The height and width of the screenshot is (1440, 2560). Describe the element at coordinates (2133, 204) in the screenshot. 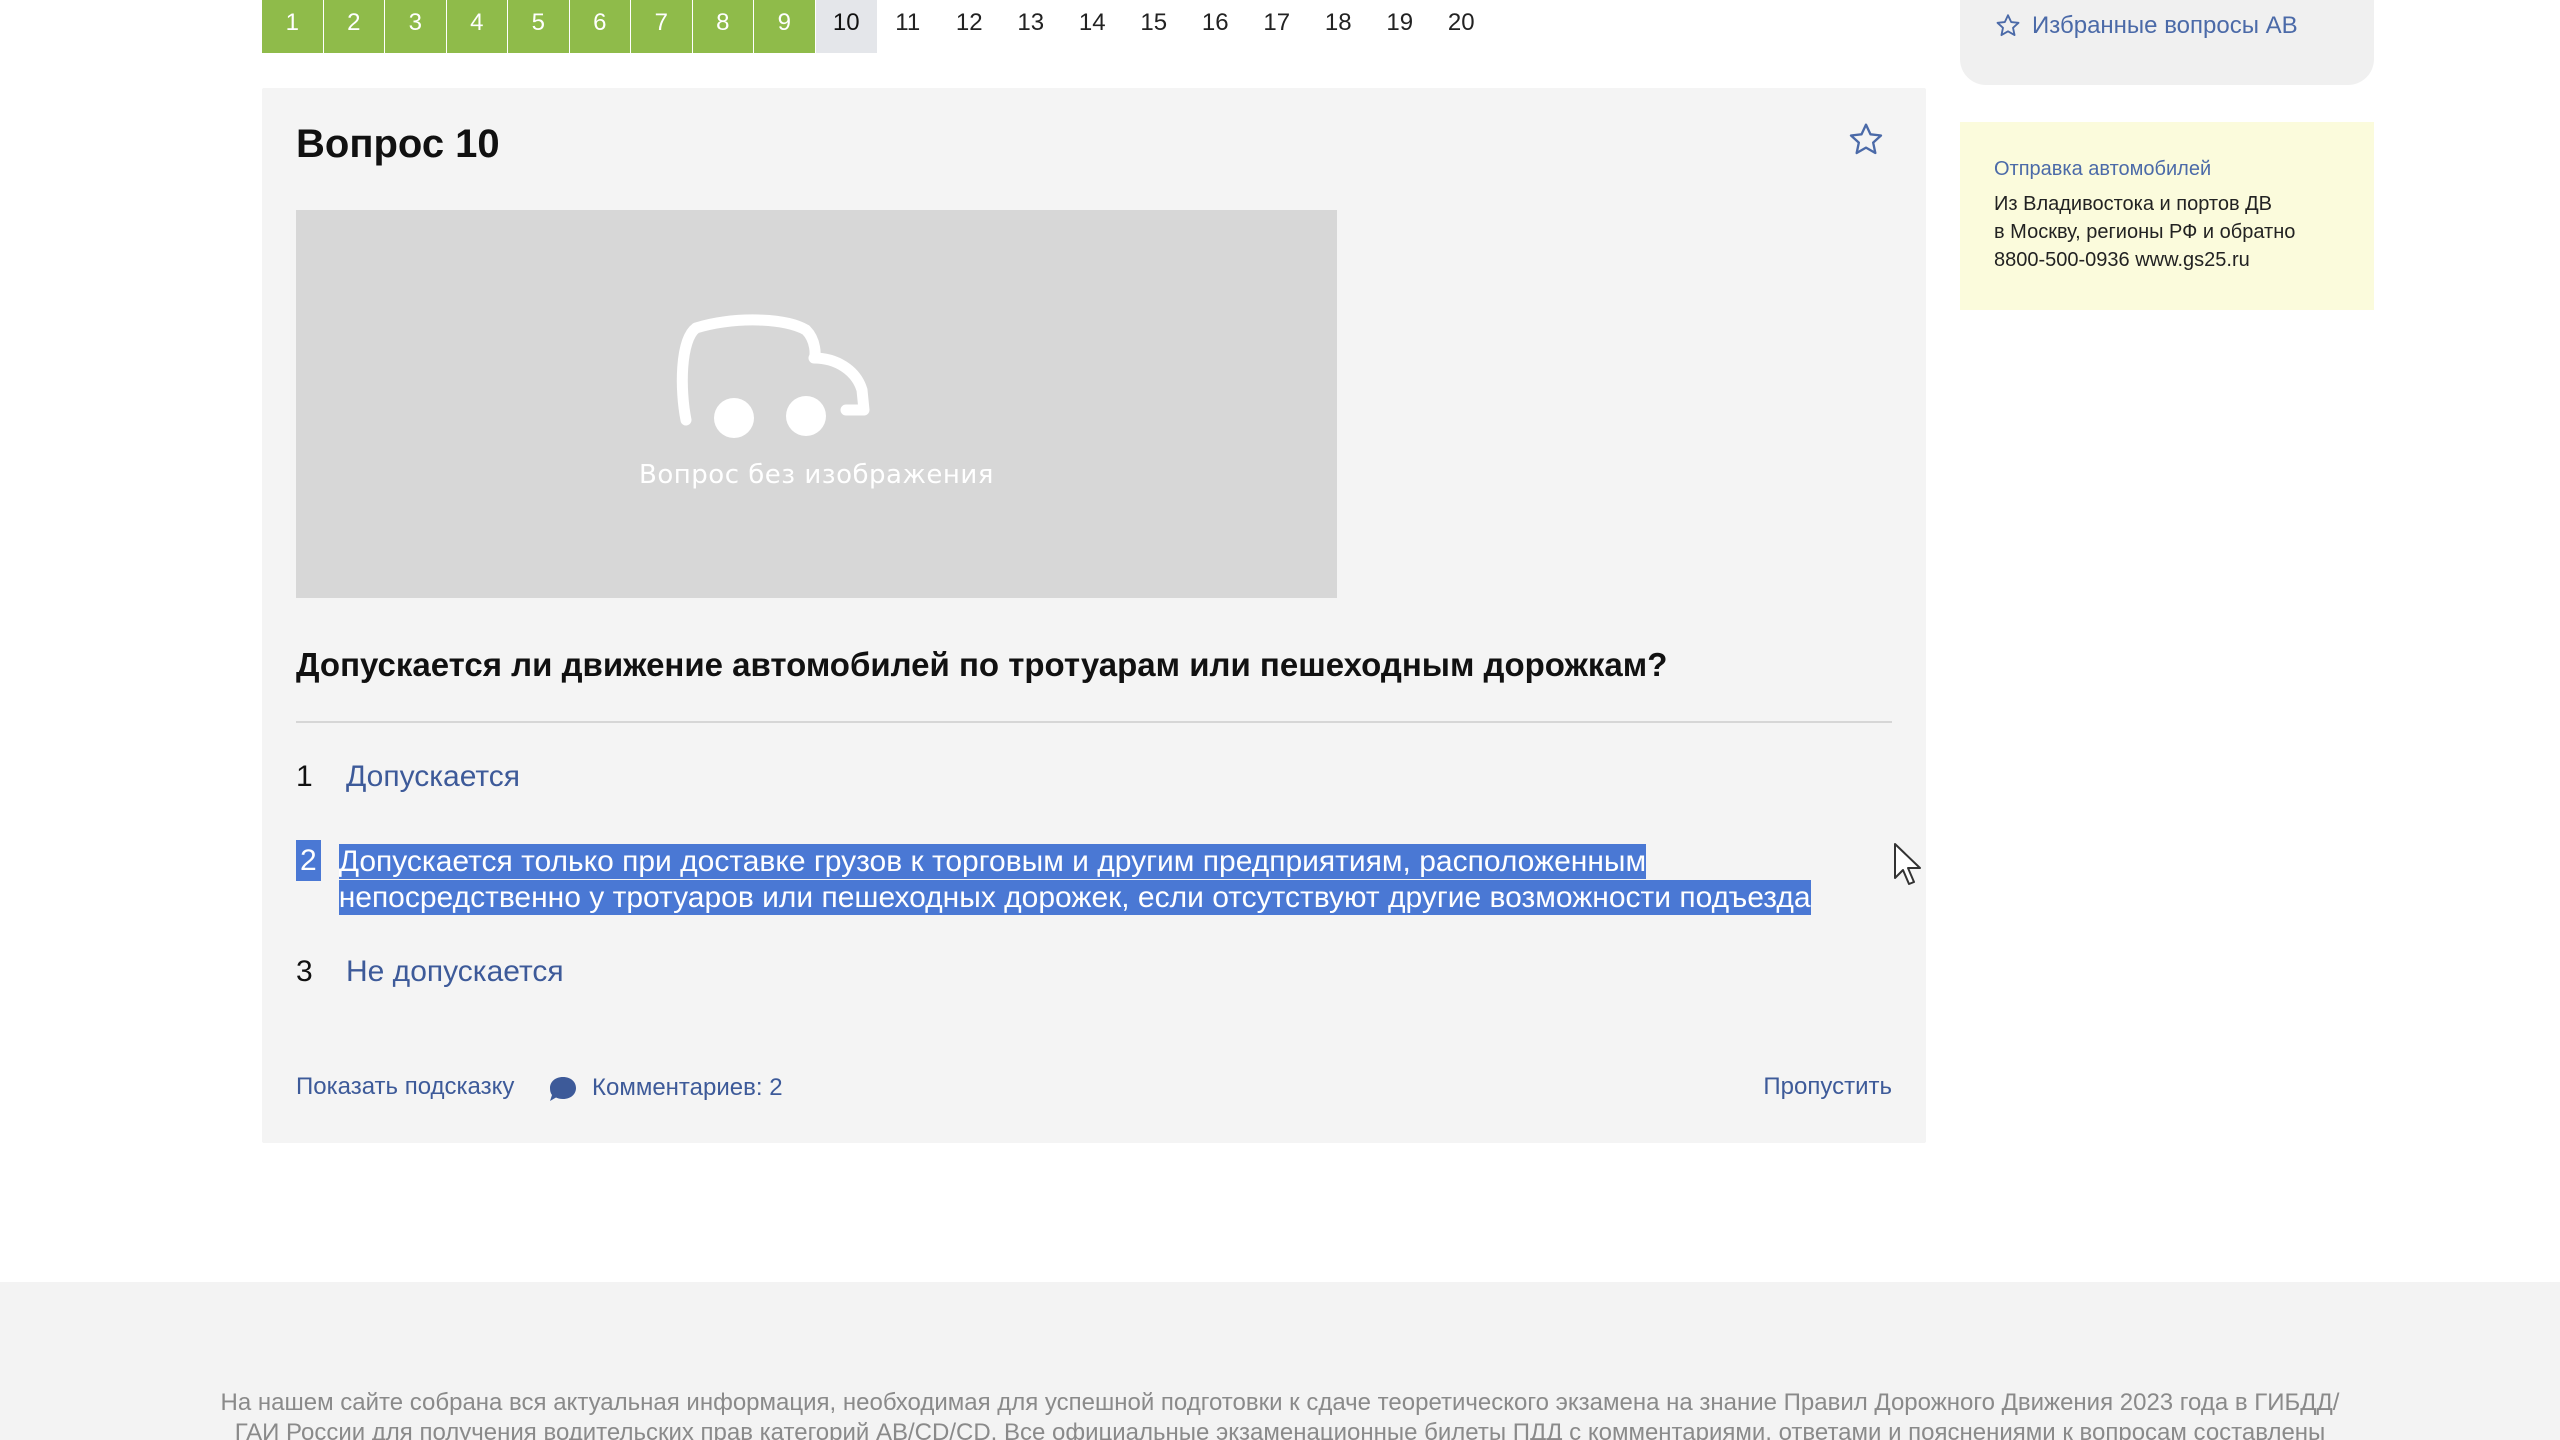

I see `ad-line: Из Владивостока и портов ДВ` at that location.